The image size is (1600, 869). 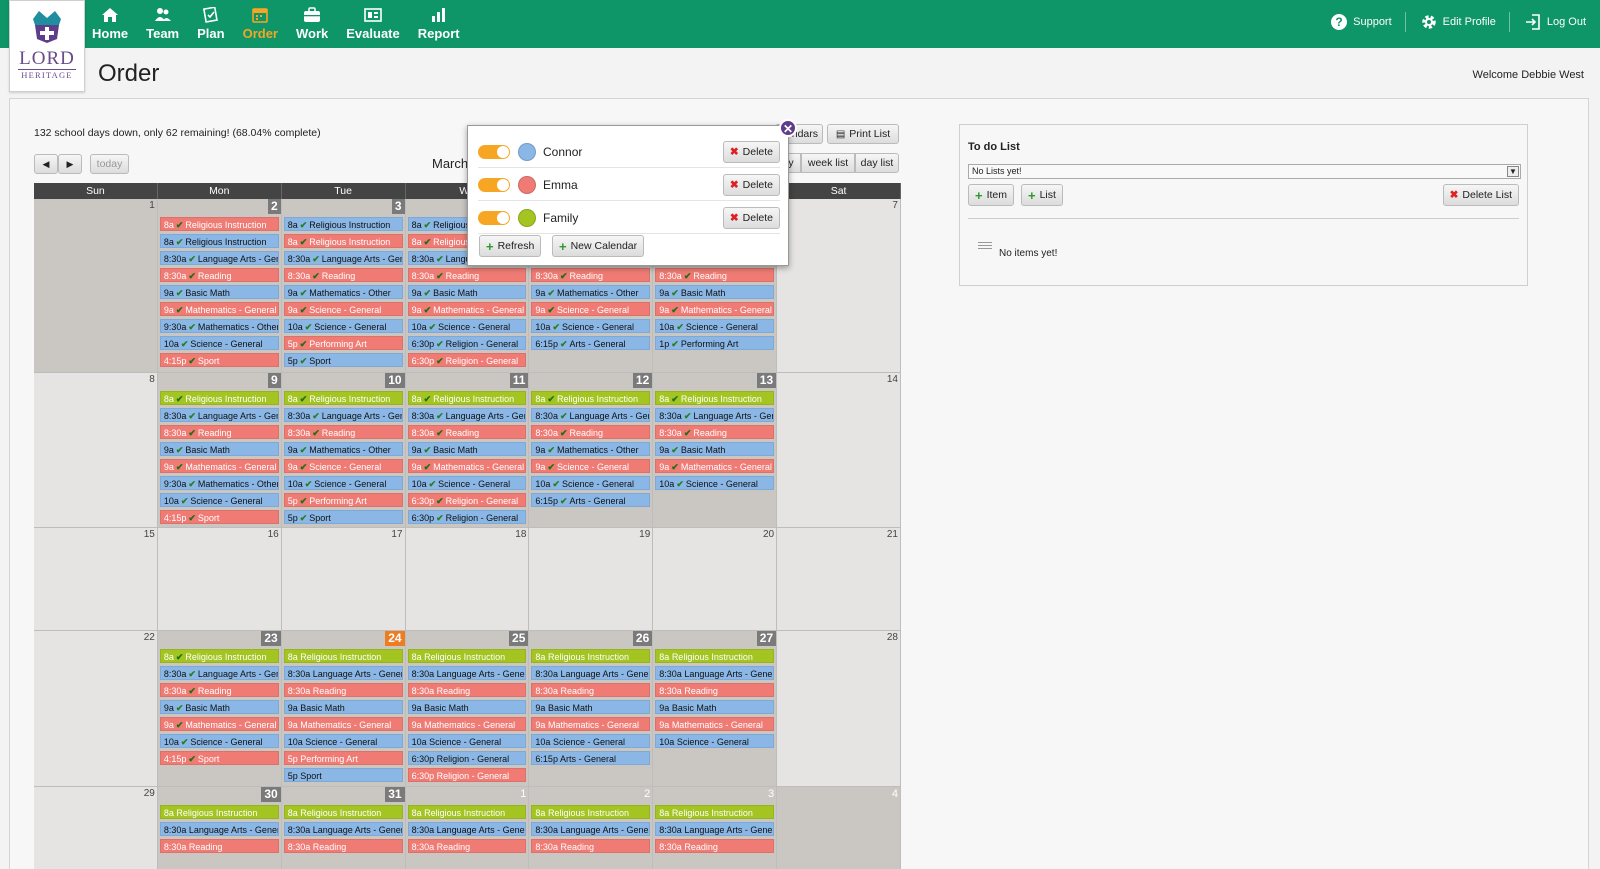 I want to click on calendar-day-cell: 20, so click(x=715, y=579).